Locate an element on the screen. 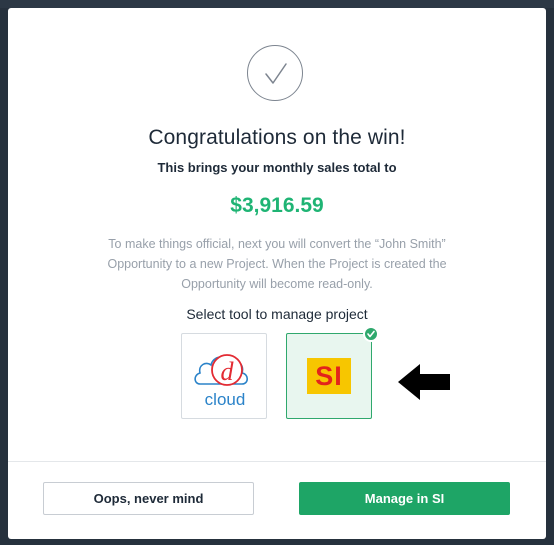  dcloud-logo-icon: d cloud is located at coordinates (221, 381).